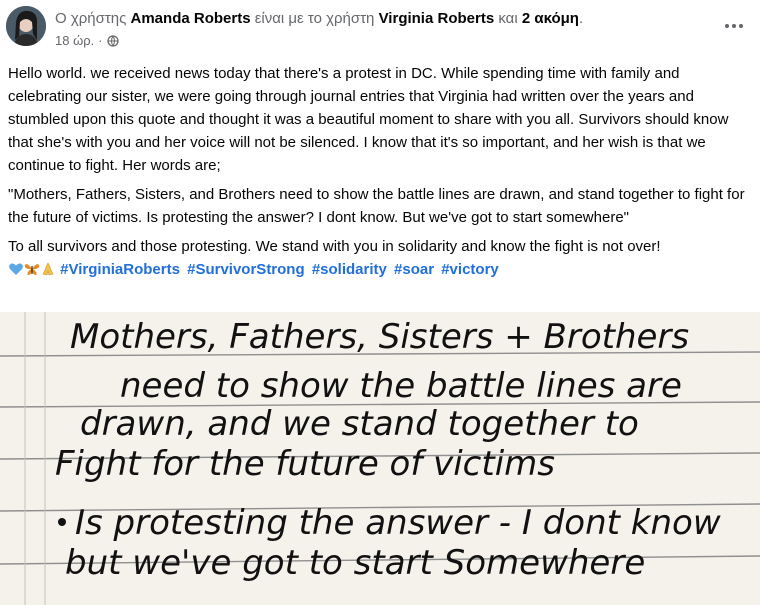 Image resolution: width=760 pixels, height=605 pixels. Describe the element at coordinates (191, 18) in the screenshot. I see `author-name-link: Amanda Roberts` at that location.